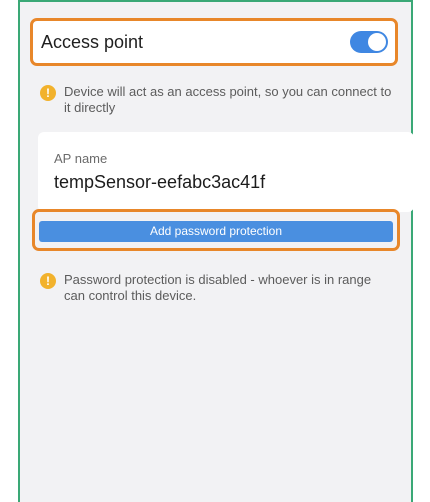  What do you see at coordinates (92, 42) in the screenshot?
I see `access-point-title: Access point` at bounding box center [92, 42].